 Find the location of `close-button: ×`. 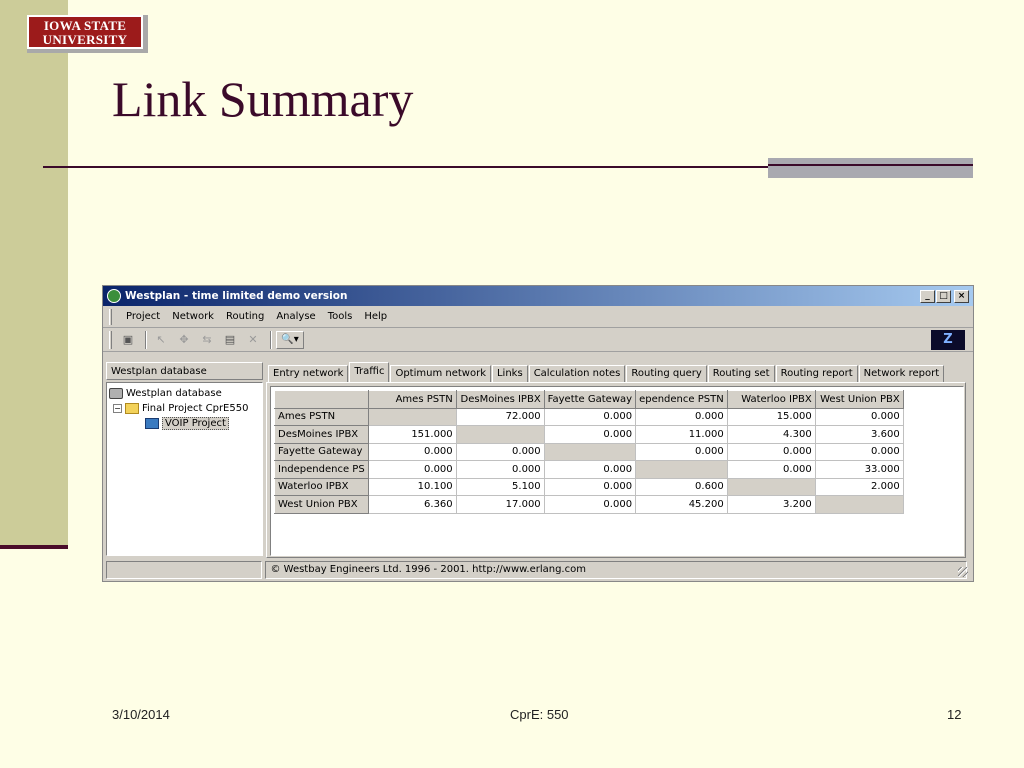

close-button: × is located at coordinates (961, 296).